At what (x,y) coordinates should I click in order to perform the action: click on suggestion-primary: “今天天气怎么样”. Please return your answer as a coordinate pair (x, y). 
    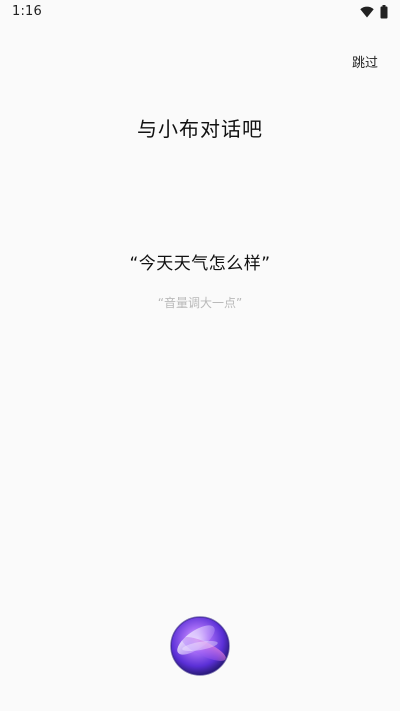
    Looking at the image, I should click on (200, 264).